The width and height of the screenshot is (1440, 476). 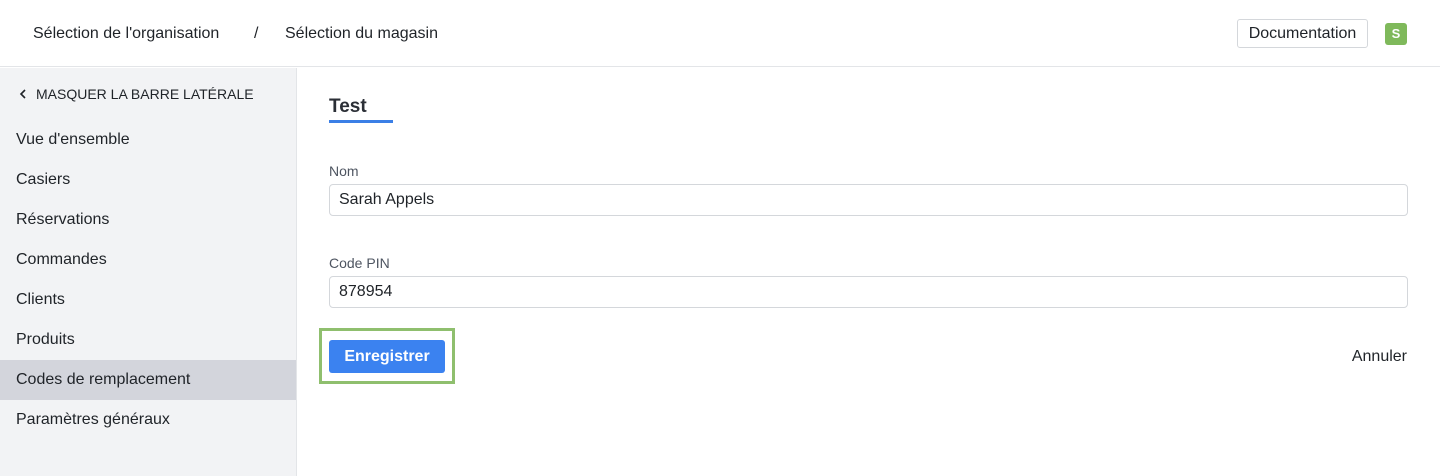 What do you see at coordinates (148, 300) in the screenshot?
I see `sidebar-item-clients: Clients` at bounding box center [148, 300].